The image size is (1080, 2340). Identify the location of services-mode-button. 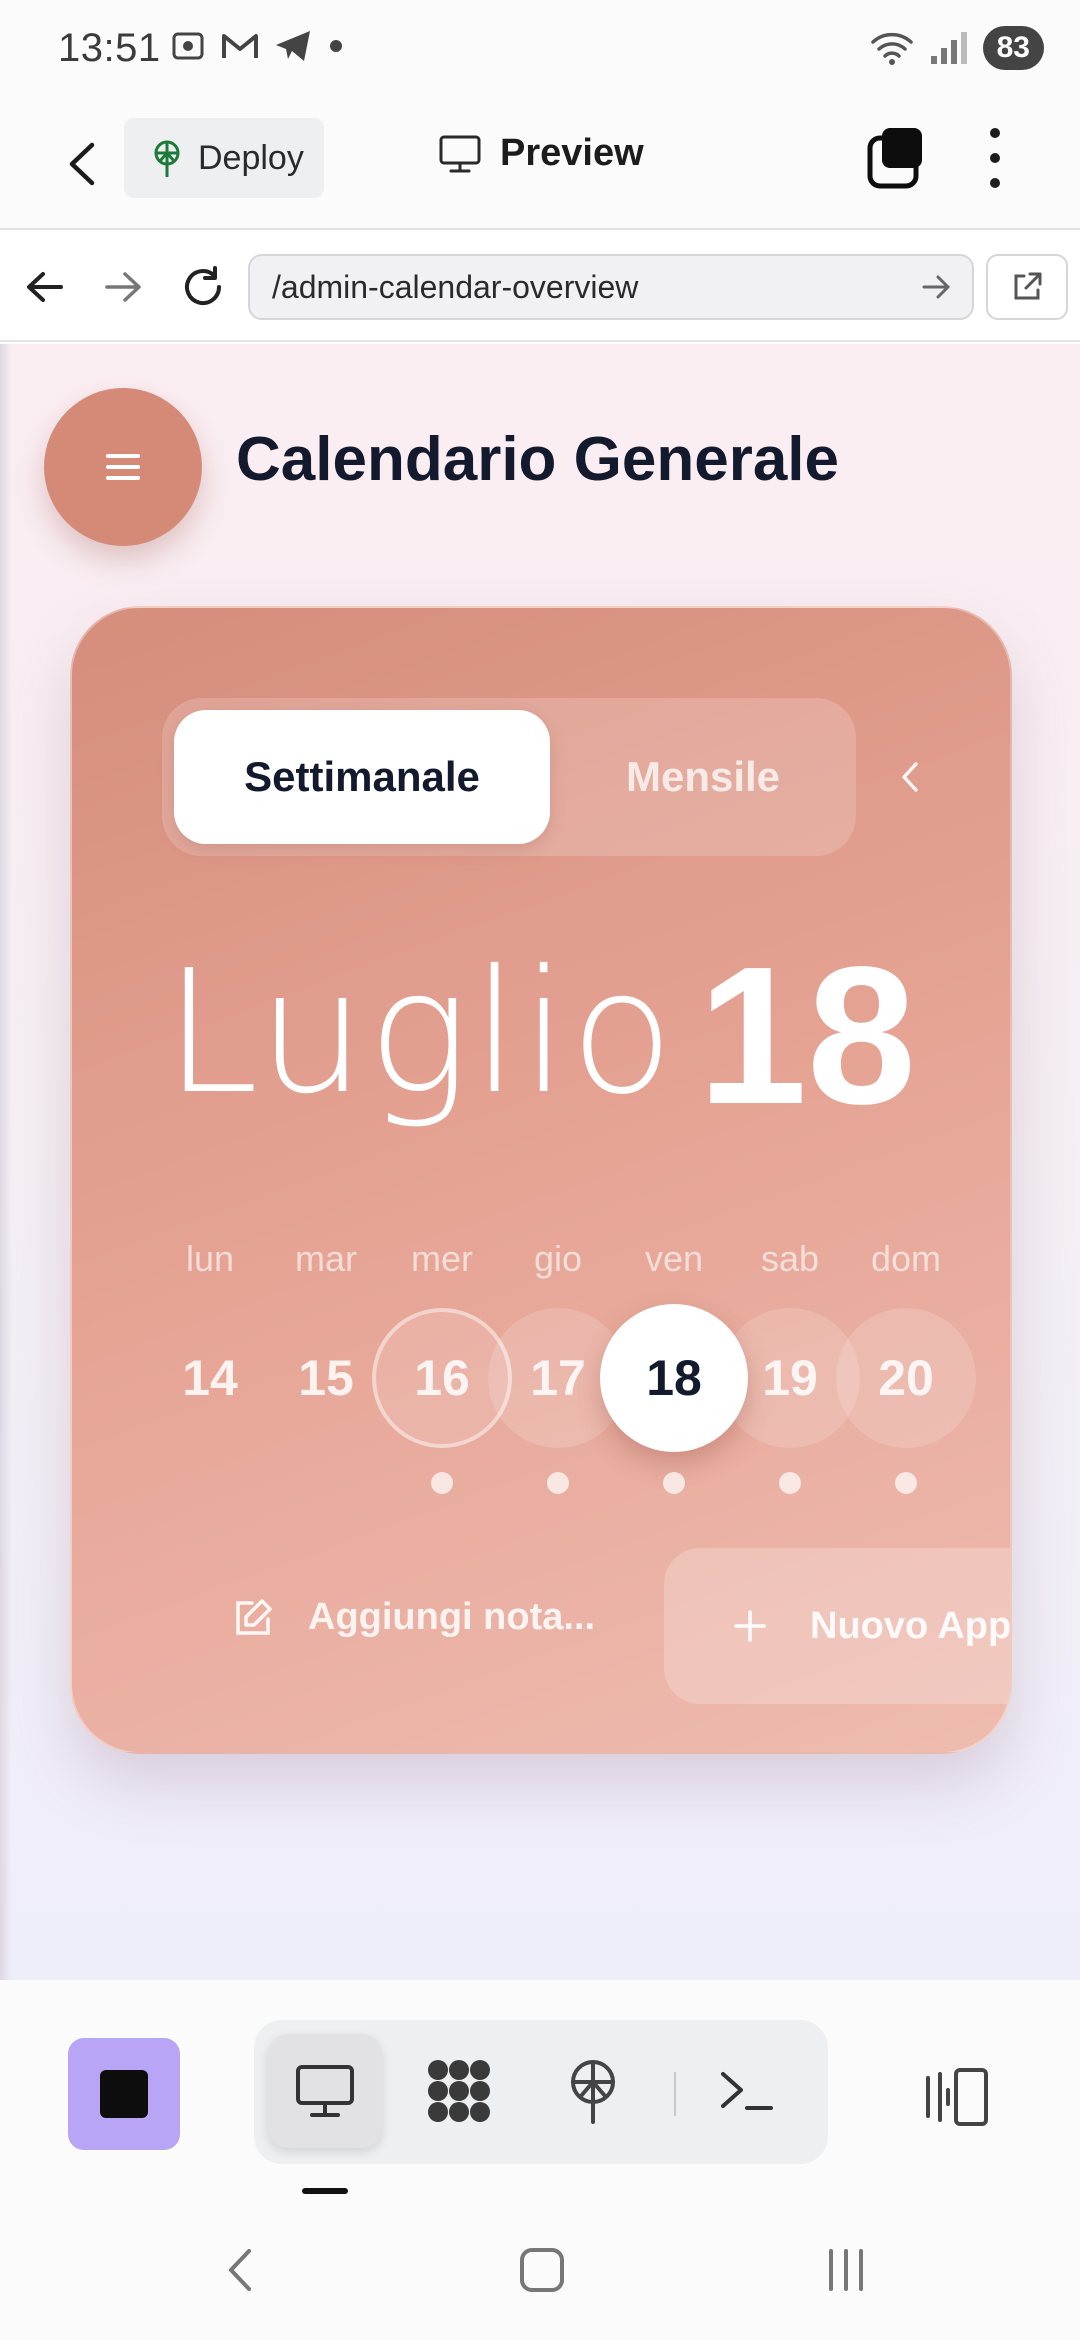
(459, 2091).